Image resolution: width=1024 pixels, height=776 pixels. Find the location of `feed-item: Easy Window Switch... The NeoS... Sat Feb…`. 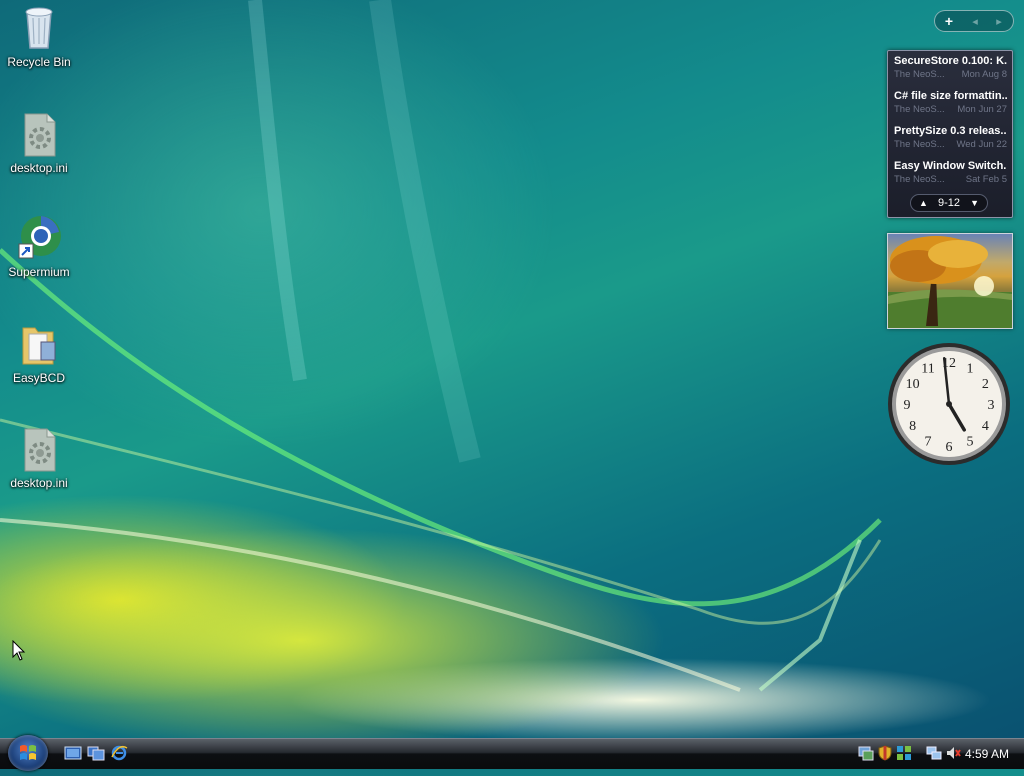

feed-item: Easy Window Switch... The NeoS... Sat Feb… is located at coordinates (950, 173).